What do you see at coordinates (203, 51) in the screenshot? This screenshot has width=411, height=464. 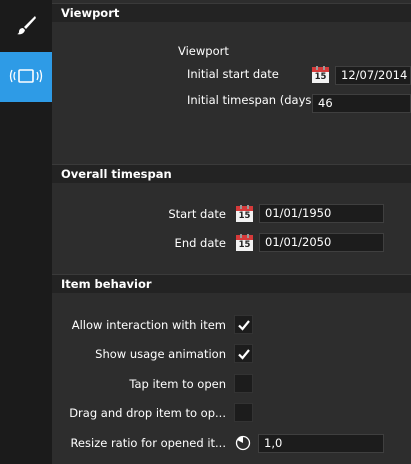 I see `viewport-group-title: Viewport` at bounding box center [203, 51].